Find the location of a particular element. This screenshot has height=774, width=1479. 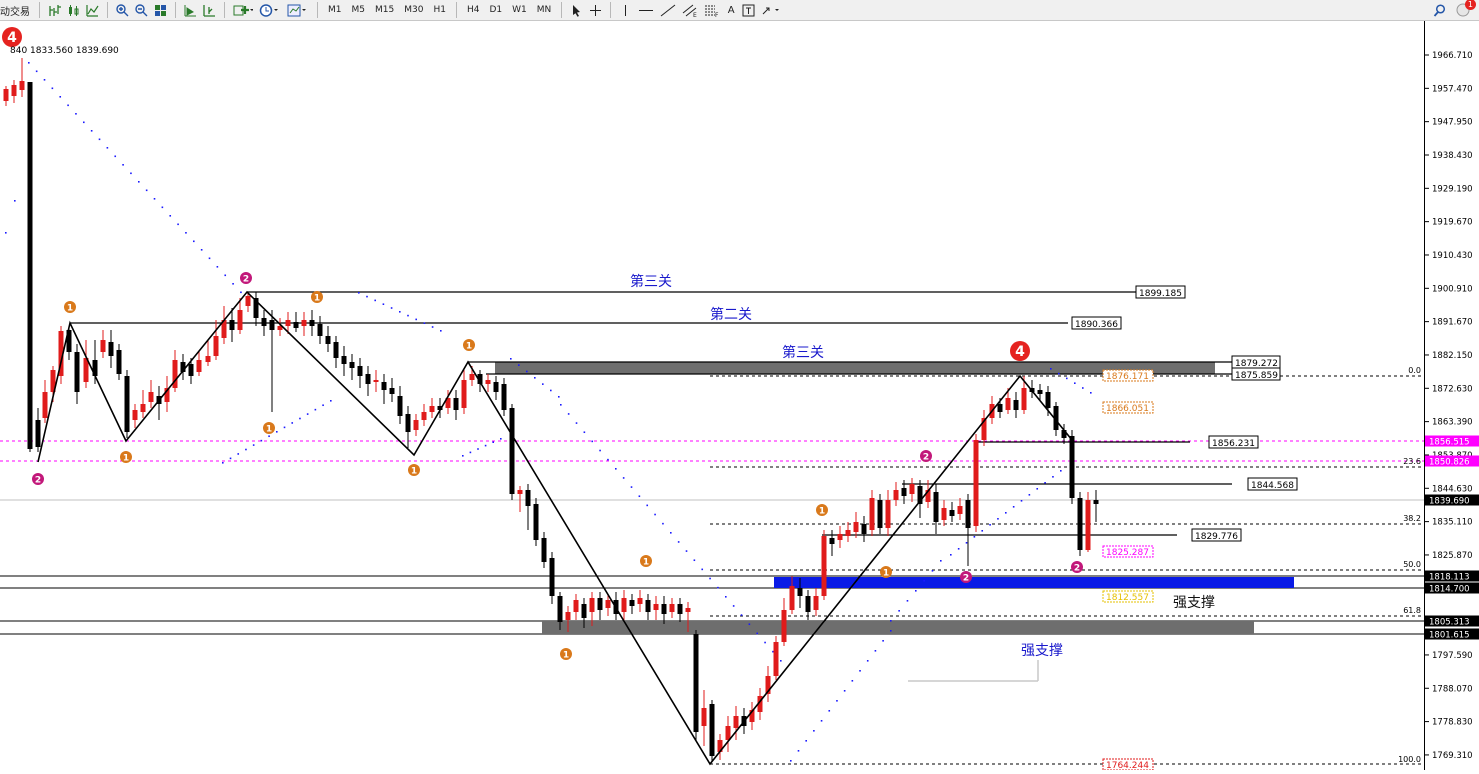

price-box: 1899.185 is located at coordinates (1160, 292).